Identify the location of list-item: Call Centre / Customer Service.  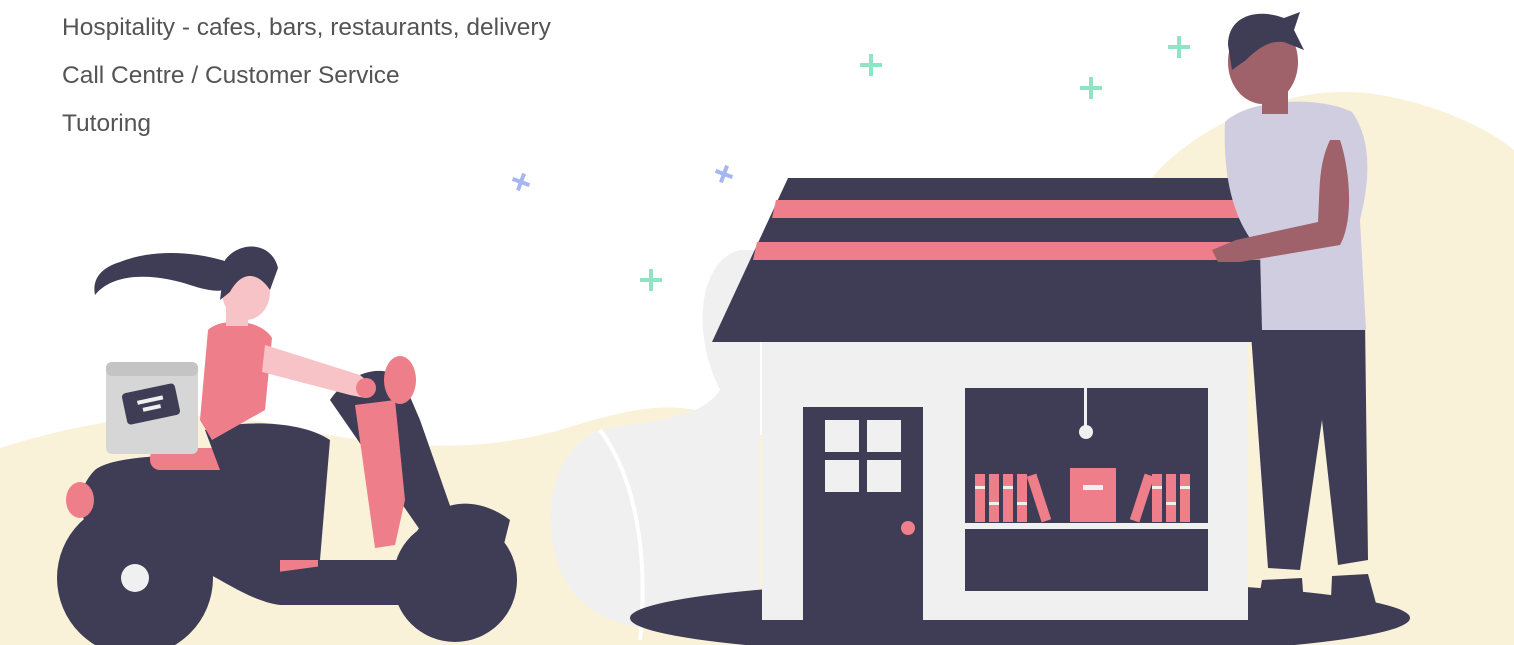
(231, 75).